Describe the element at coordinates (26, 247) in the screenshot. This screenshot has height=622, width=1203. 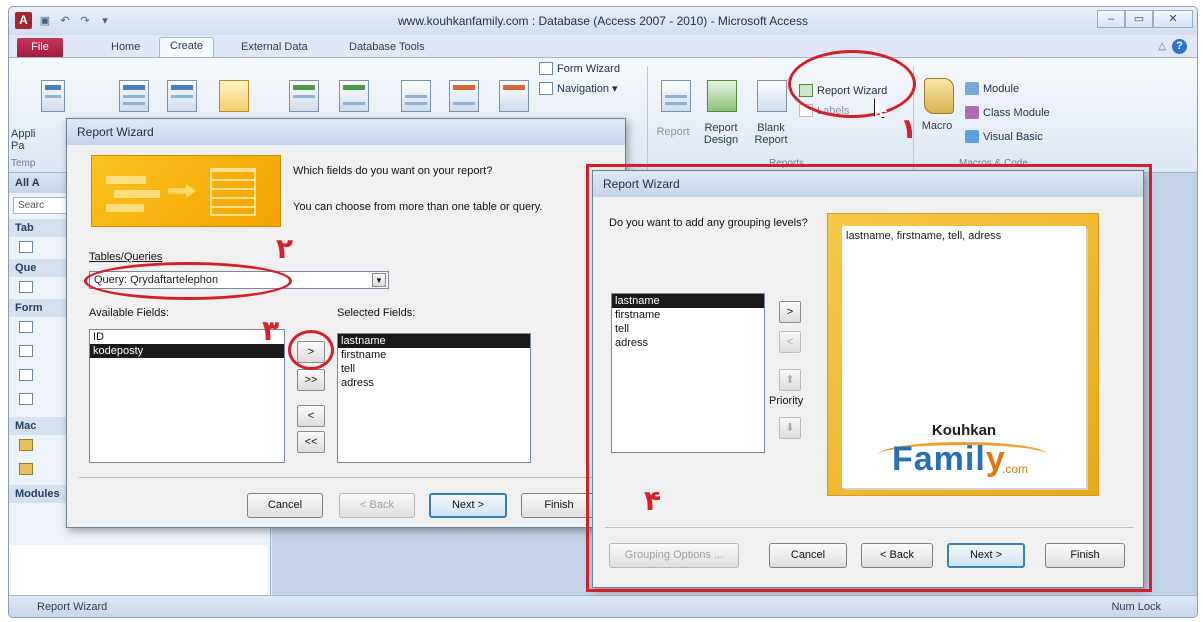
I see `table-object-icon` at that location.